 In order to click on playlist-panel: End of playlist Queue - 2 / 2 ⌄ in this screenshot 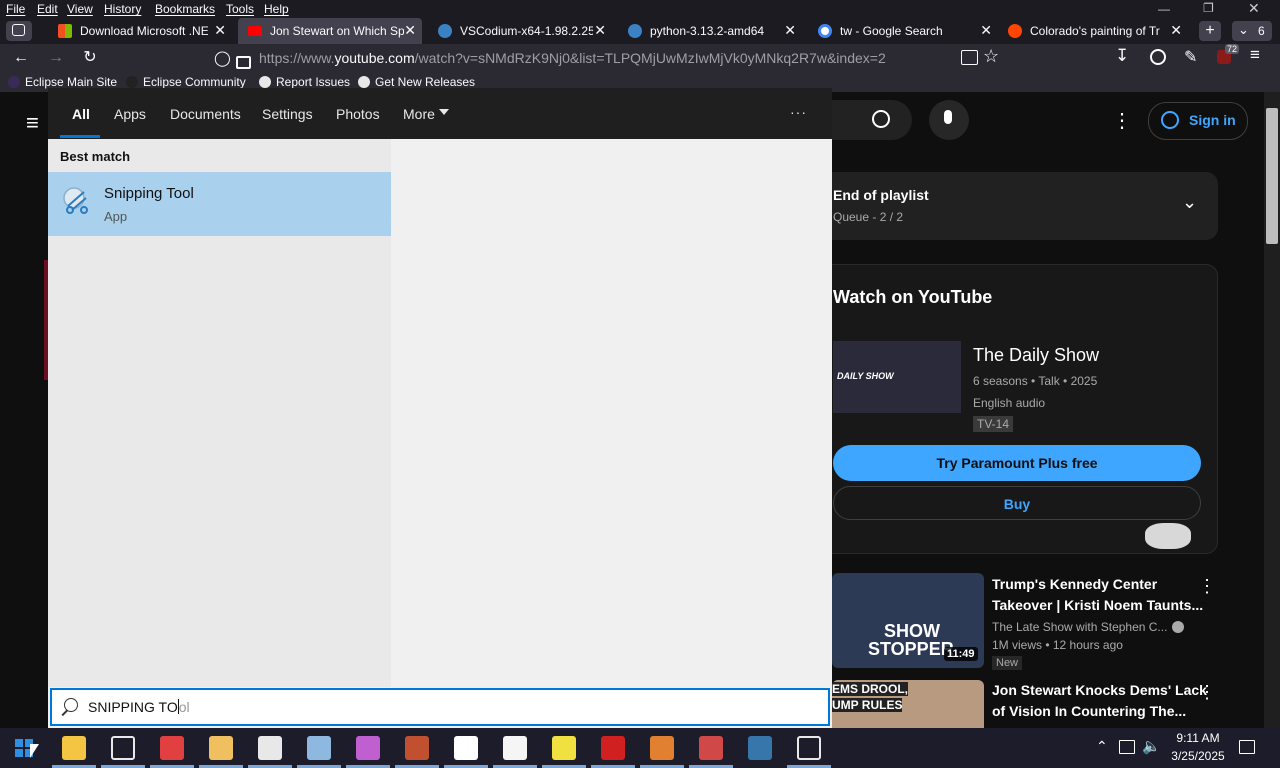, I will do `click(1018, 206)`.